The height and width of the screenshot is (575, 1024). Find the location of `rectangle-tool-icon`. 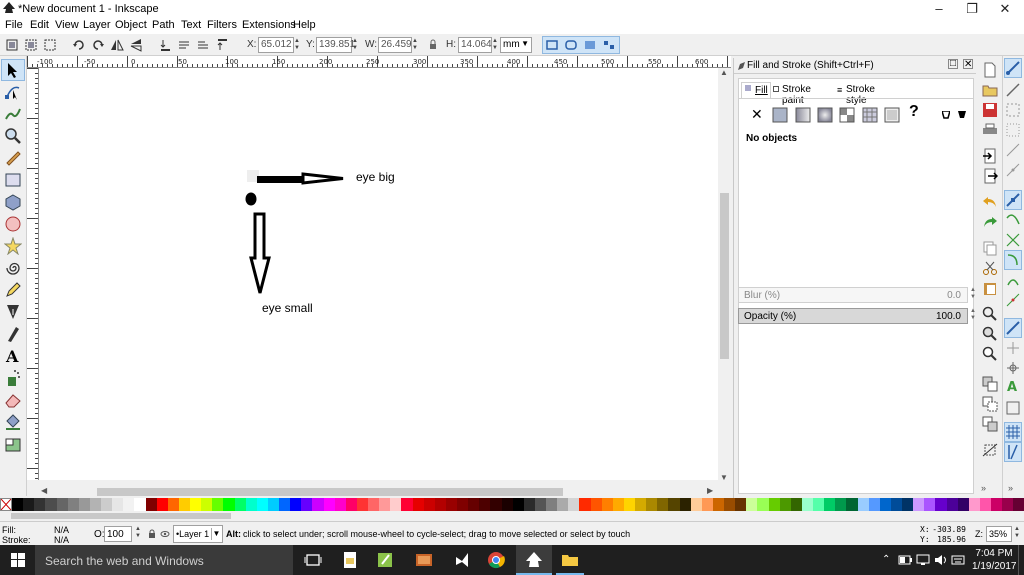

rectangle-tool-icon is located at coordinates (13, 180).